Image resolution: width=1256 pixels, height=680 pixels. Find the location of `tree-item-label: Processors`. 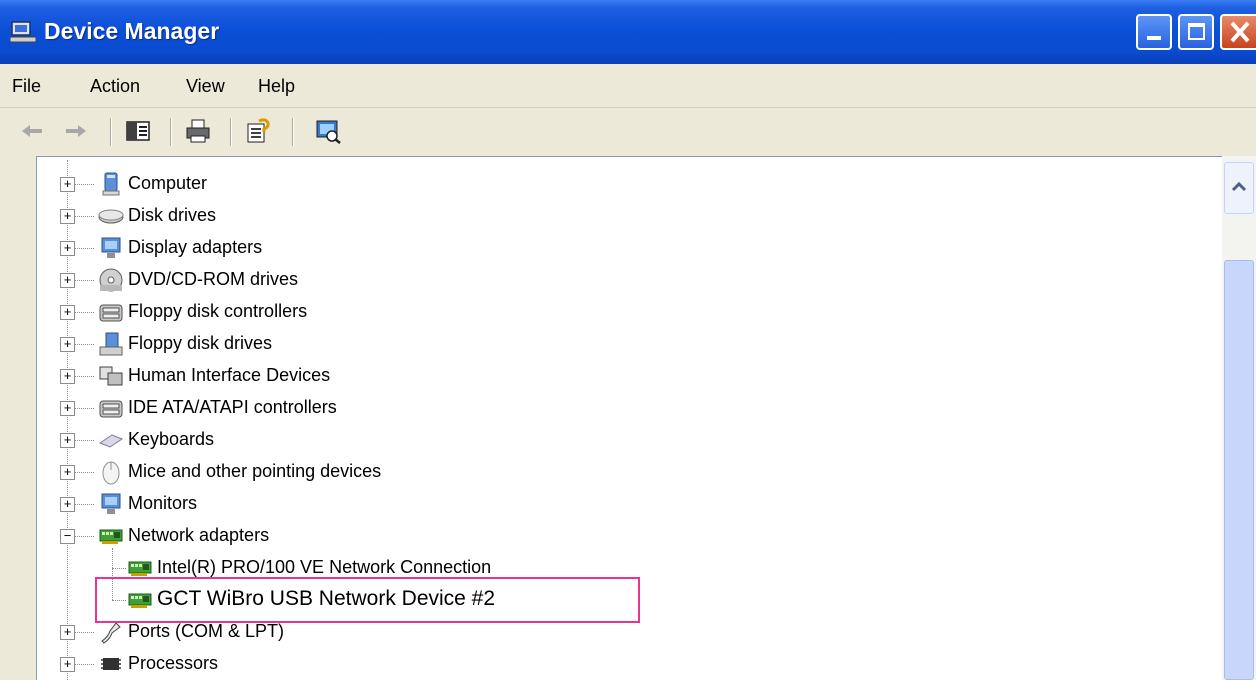

tree-item-label: Processors is located at coordinates (173, 663).